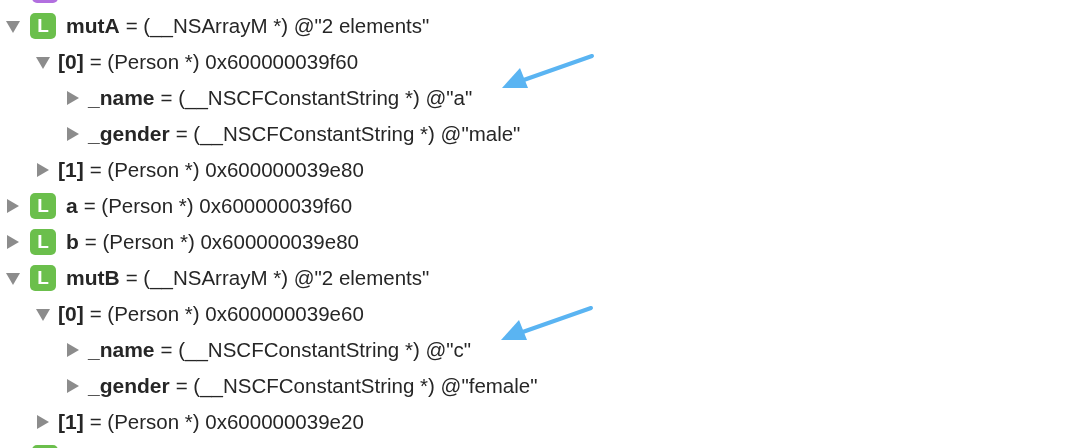 Image resolution: width=1092 pixels, height=448 pixels. Describe the element at coordinates (93, 26) in the screenshot. I see `variable-name: mutA` at that location.